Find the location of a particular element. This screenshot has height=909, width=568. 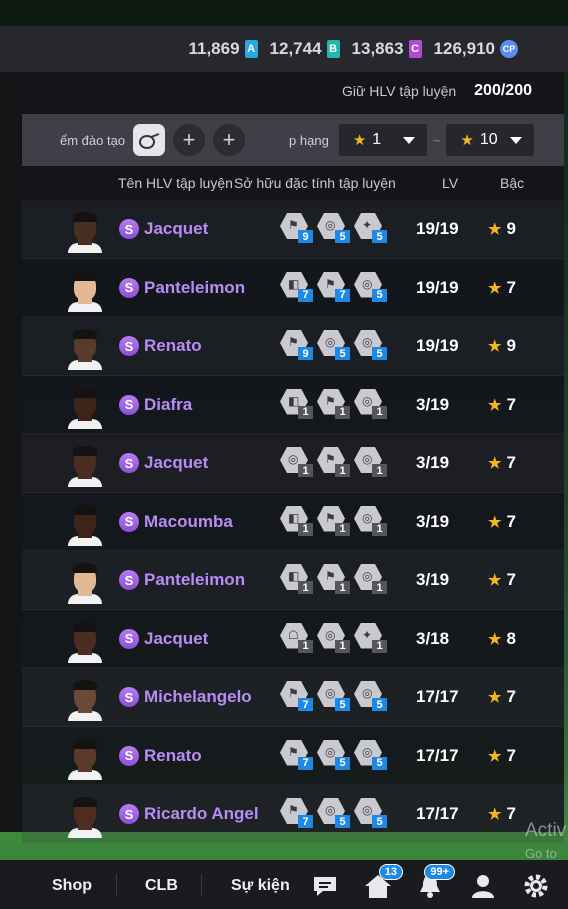

bell-icon: 99+ is located at coordinates (435, 882).